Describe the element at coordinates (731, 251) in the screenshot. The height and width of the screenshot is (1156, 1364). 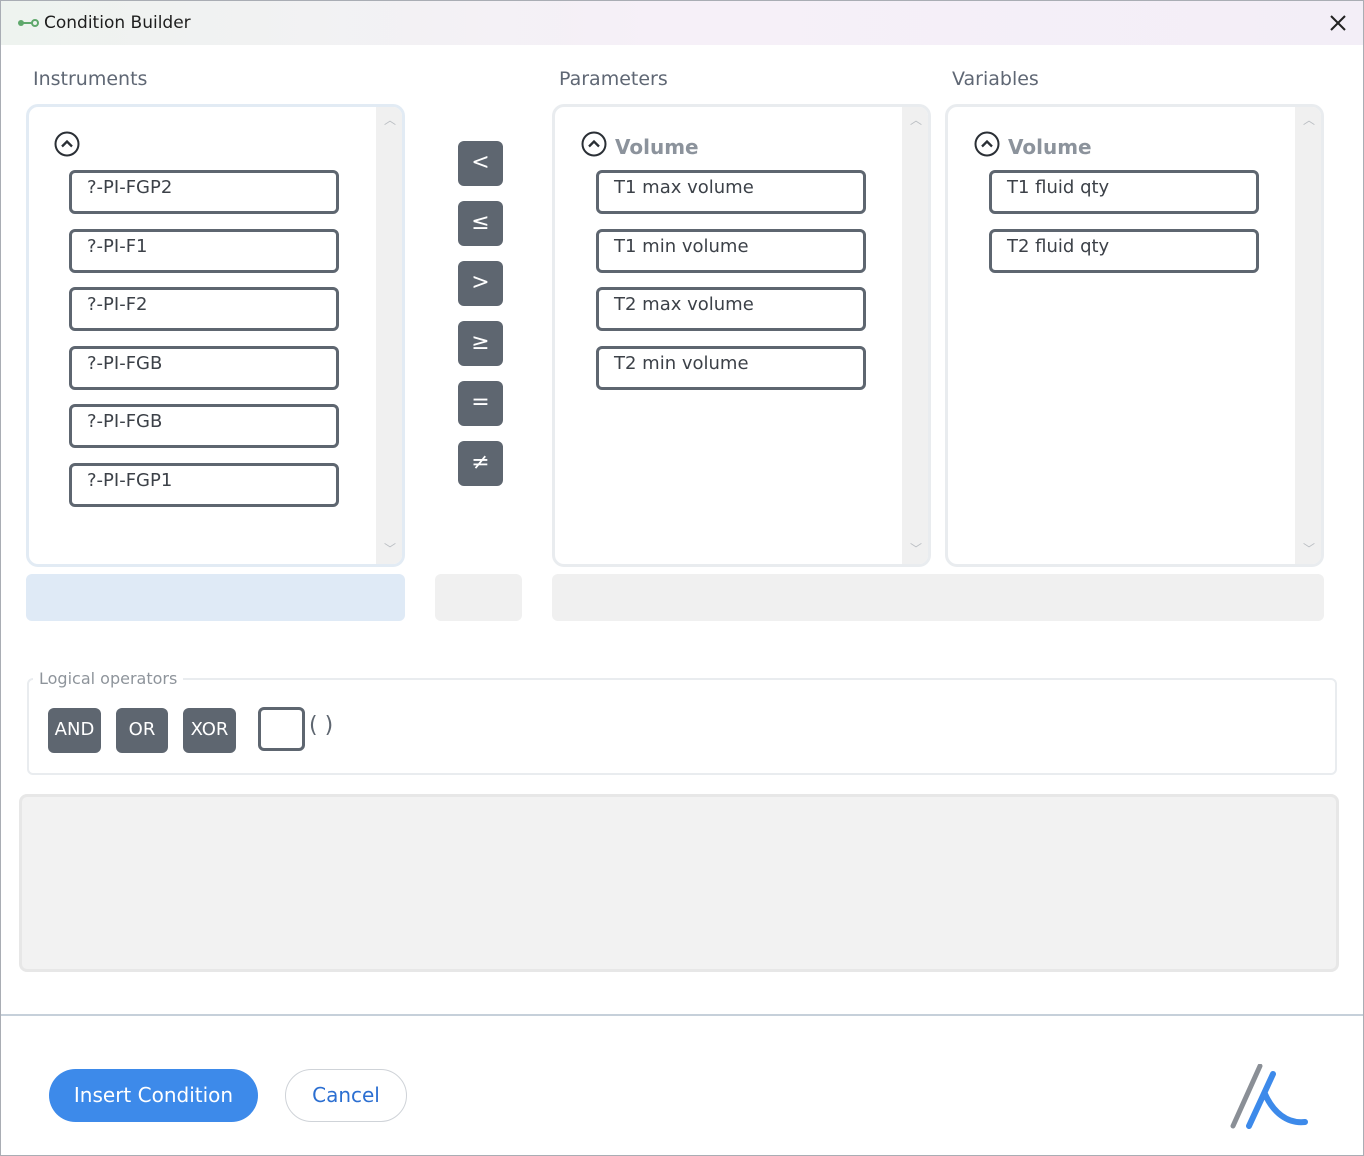
I see `parameter-item: T1 min volume` at that location.